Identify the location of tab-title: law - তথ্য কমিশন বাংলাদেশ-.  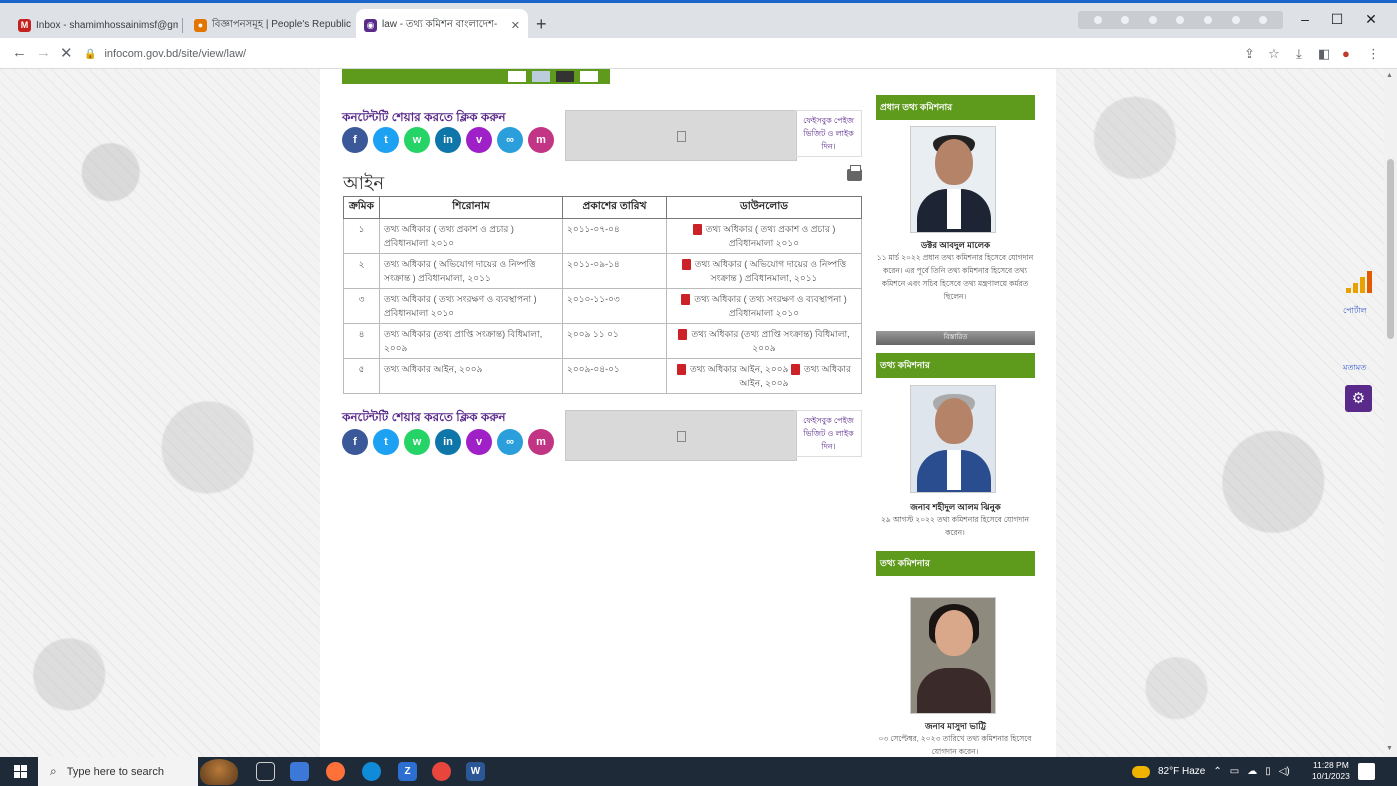
(440, 24).